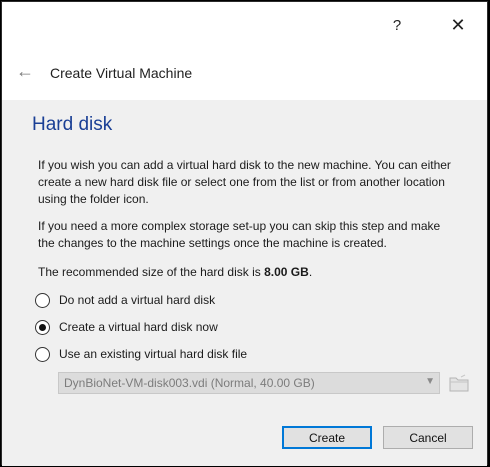 The width and height of the screenshot is (490, 467). Describe the element at coordinates (244, 25) in the screenshot. I see `title-bar: ? ✕` at that location.